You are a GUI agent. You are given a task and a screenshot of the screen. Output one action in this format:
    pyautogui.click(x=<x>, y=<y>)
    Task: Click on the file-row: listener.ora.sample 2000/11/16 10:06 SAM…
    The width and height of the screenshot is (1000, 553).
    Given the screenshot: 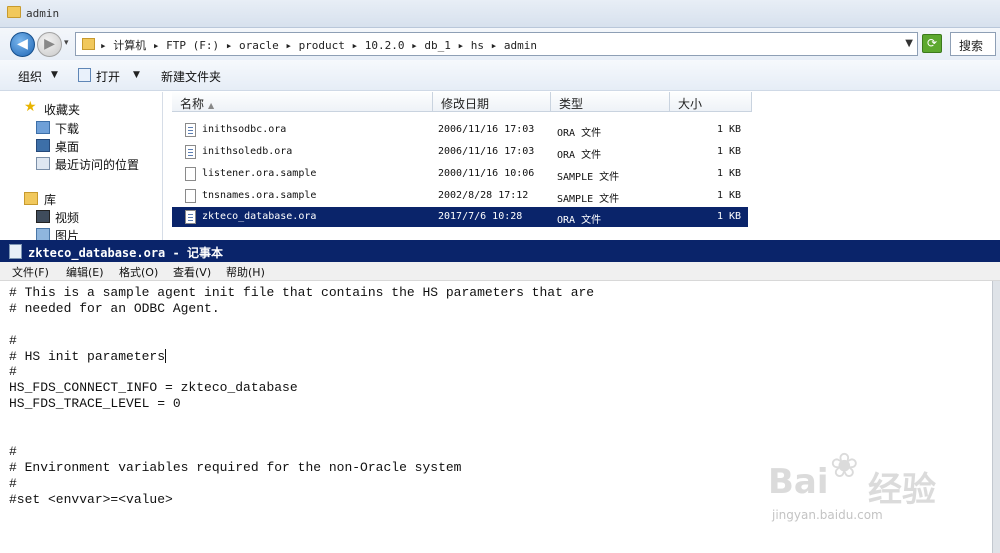 What is the action you would take?
    pyautogui.click(x=460, y=174)
    